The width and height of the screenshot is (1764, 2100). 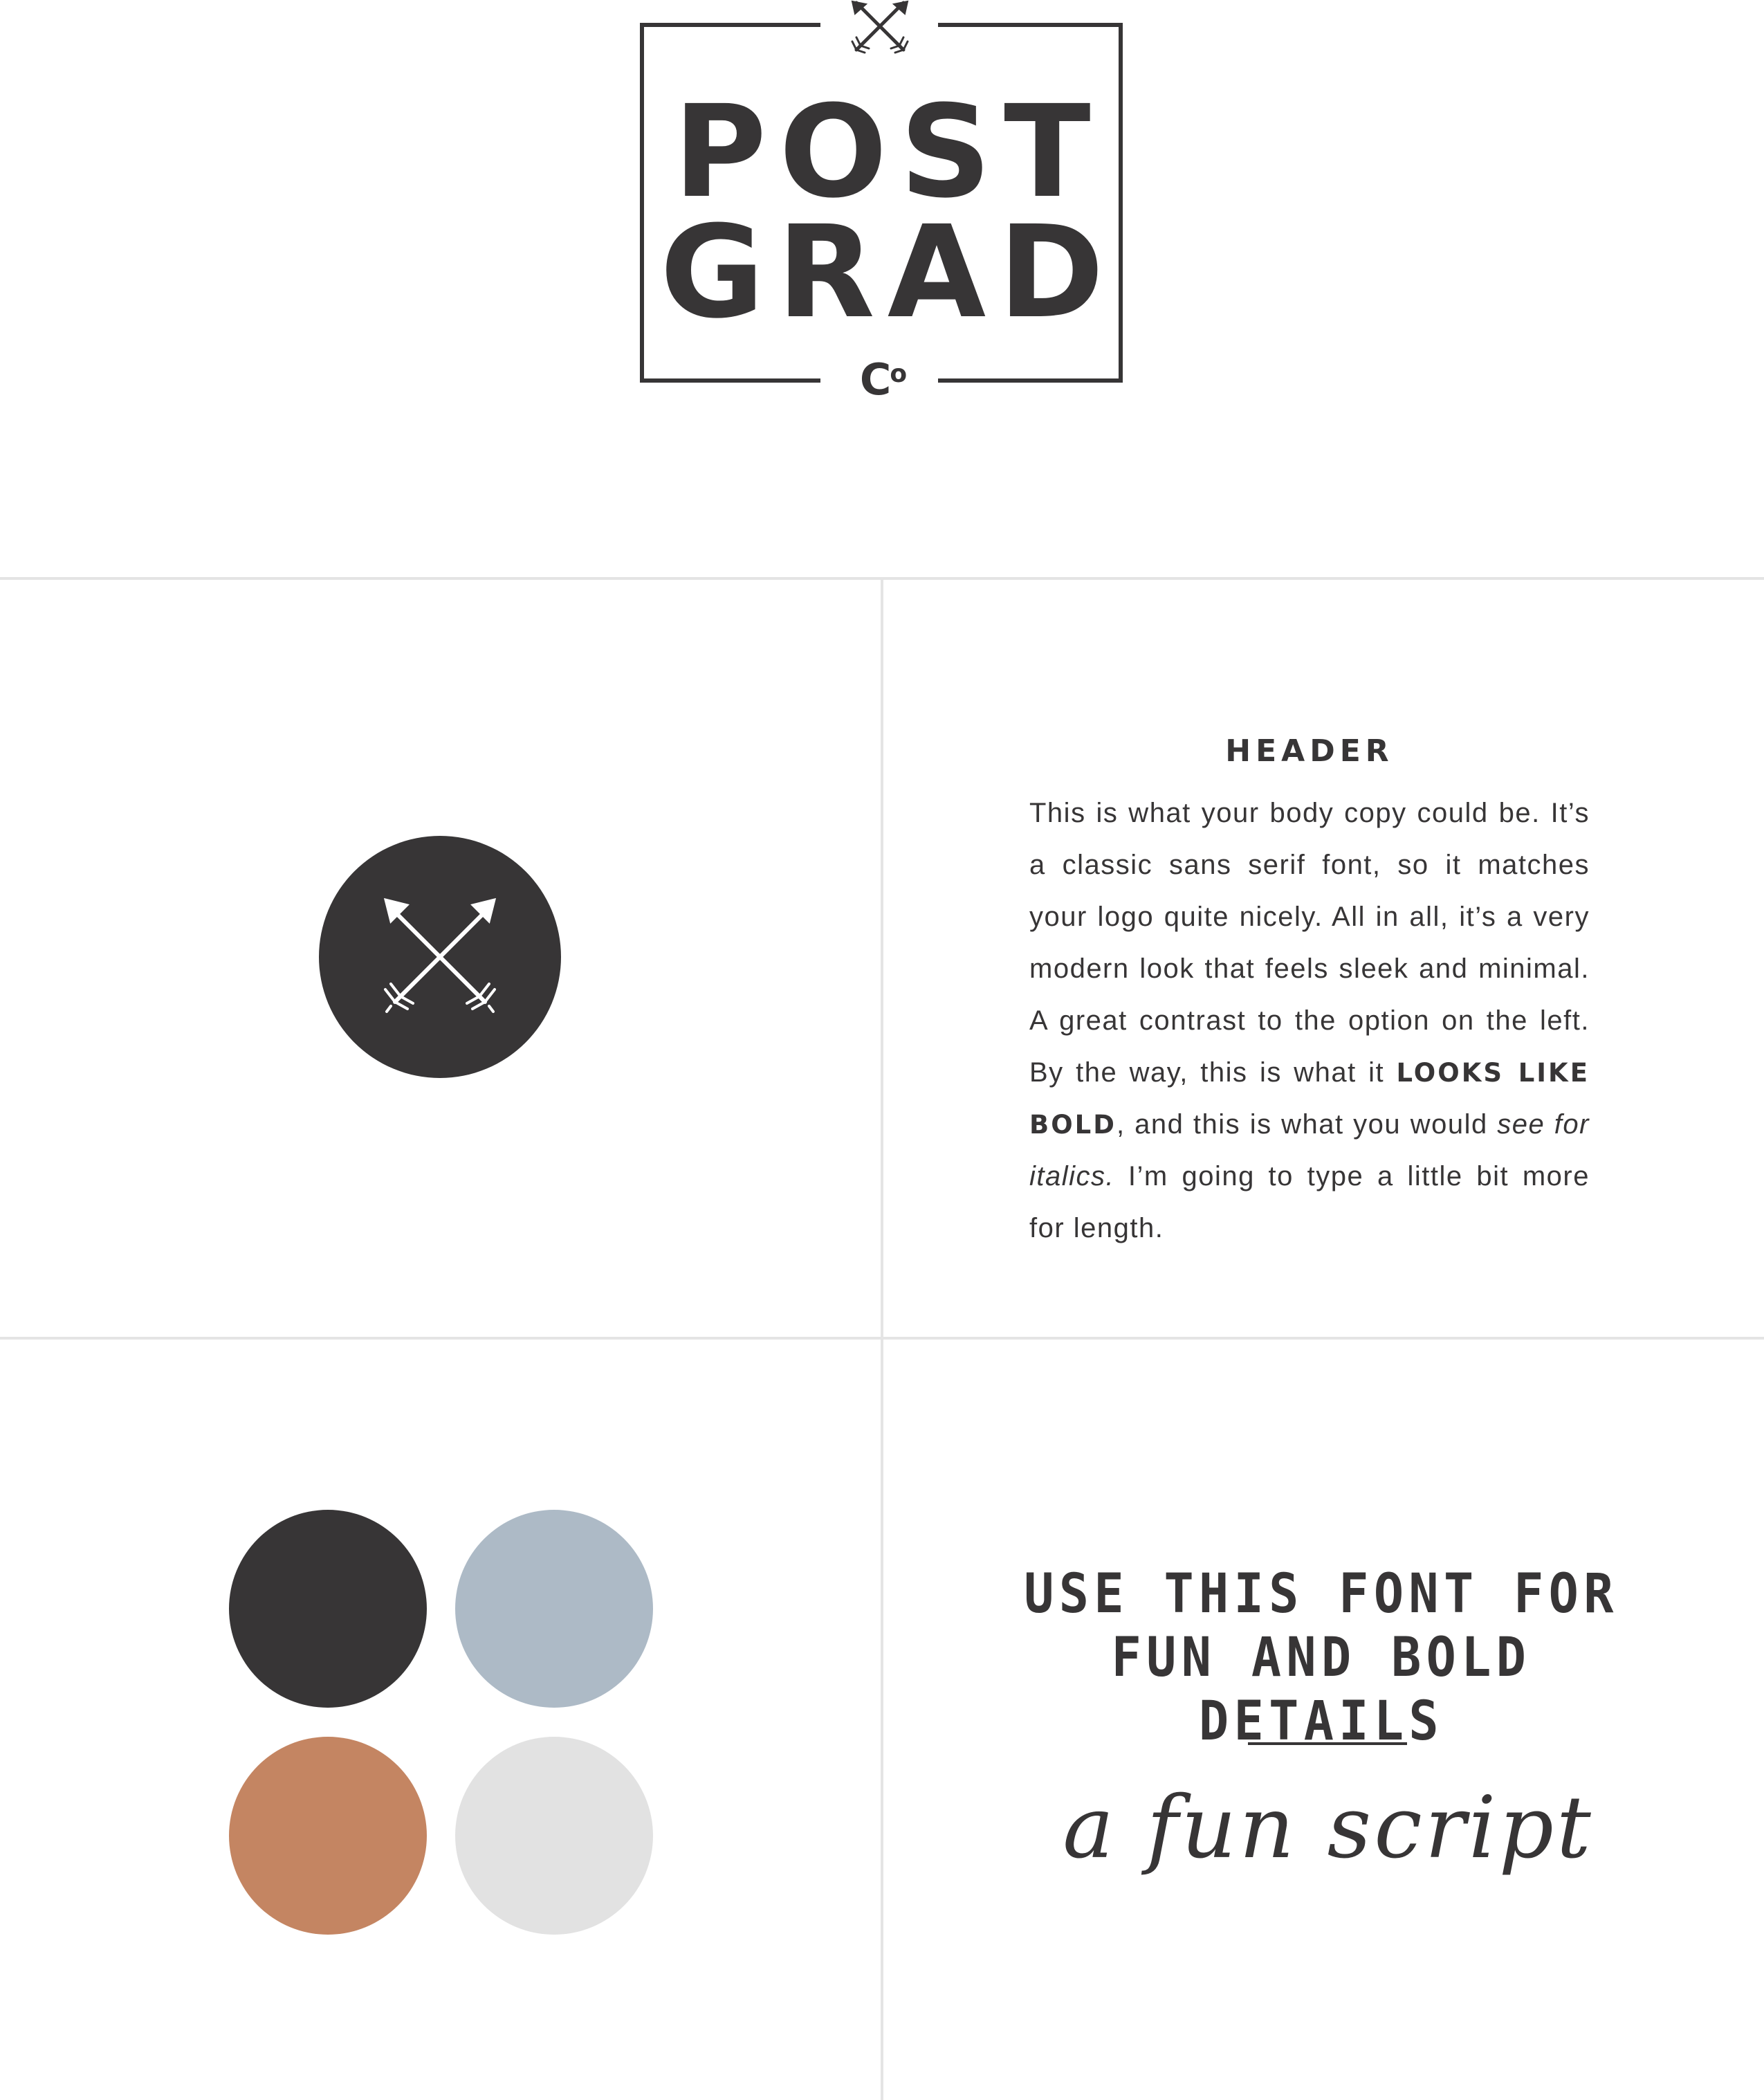 What do you see at coordinates (1309, 751) in the screenshot?
I see `copy-header: HEADER` at bounding box center [1309, 751].